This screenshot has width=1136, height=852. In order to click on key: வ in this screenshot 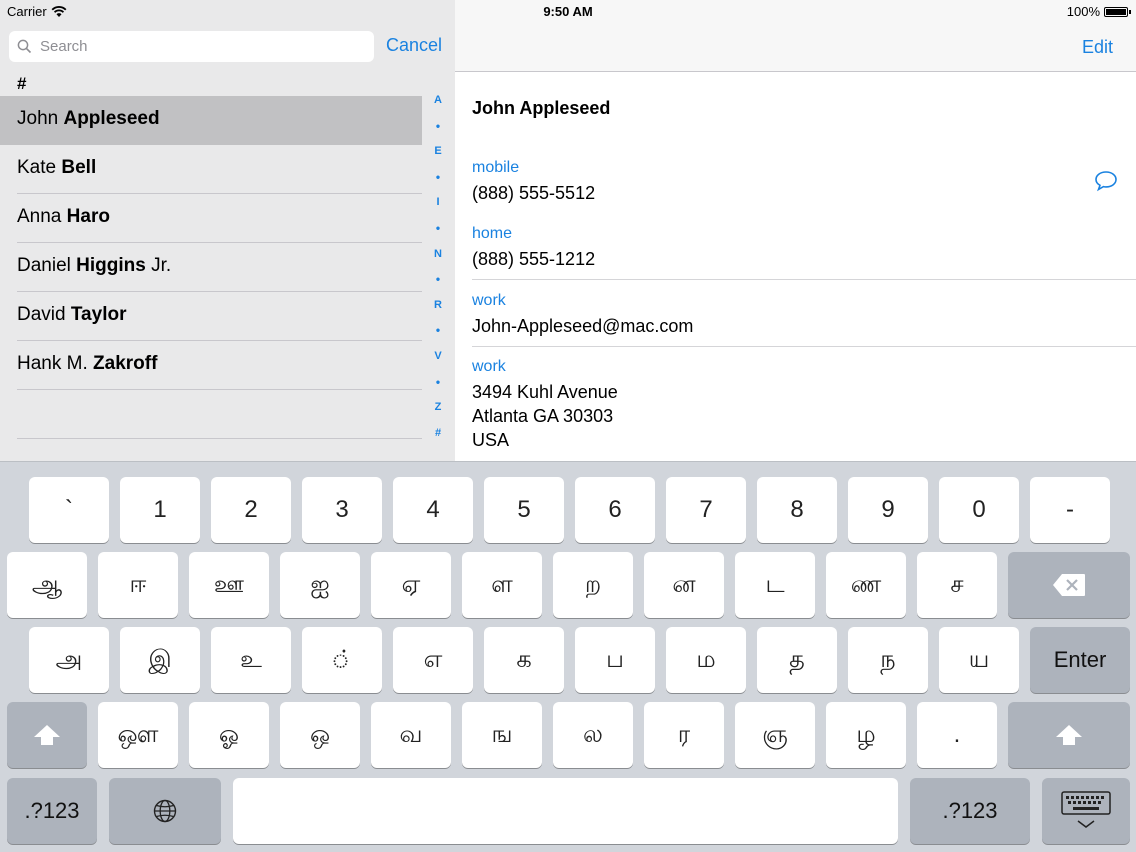, I will do `click(411, 735)`.